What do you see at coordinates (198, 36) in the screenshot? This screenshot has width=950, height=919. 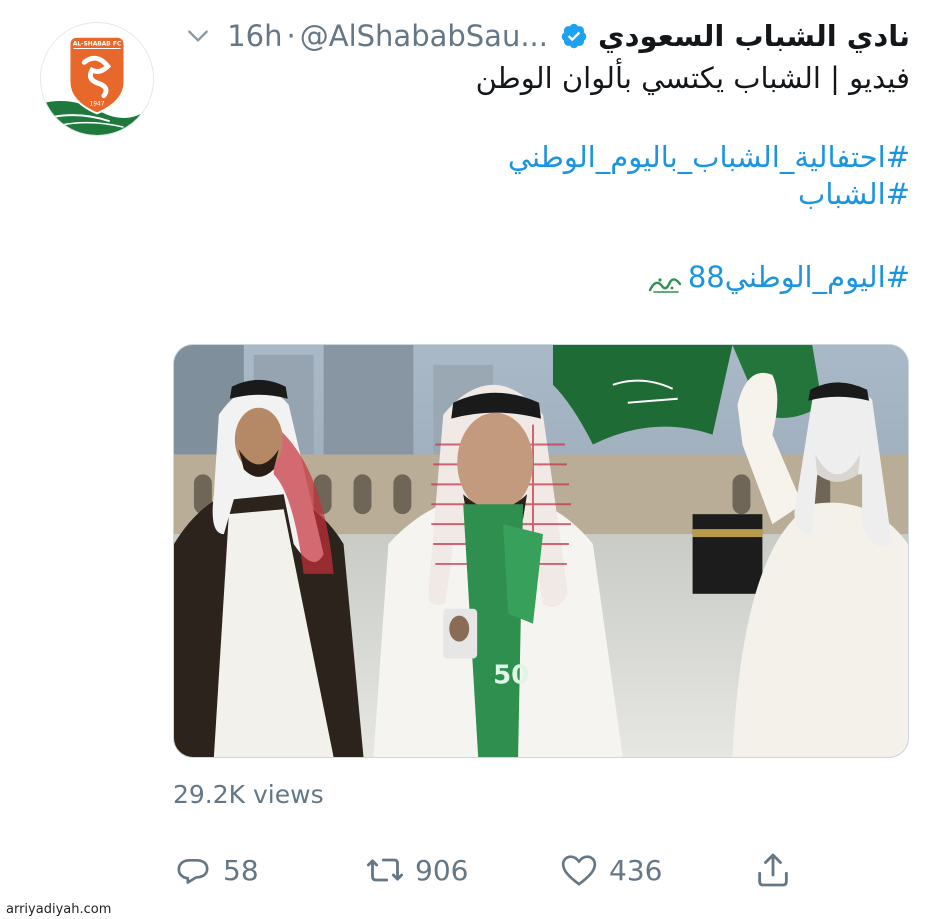 I see `chevron-down-icon` at bounding box center [198, 36].